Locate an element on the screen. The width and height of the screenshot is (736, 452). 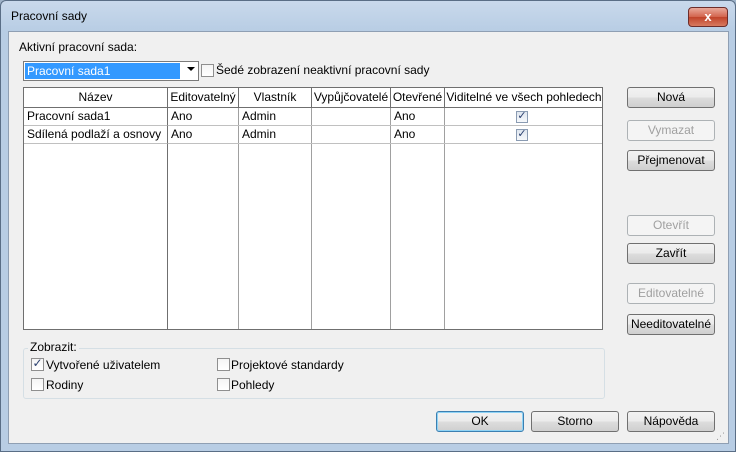
show-groupbox is located at coordinates (314, 373).